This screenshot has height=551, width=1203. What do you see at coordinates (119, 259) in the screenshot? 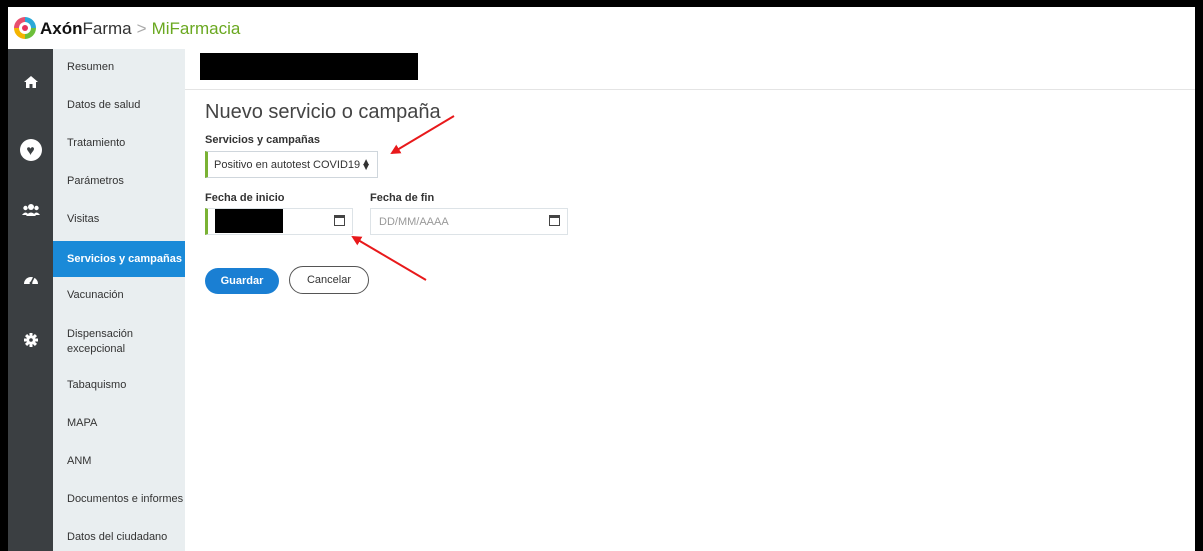
I see `sidebar-item-servicios-y-campanas: Servicios y campañas` at bounding box center [119, 259].